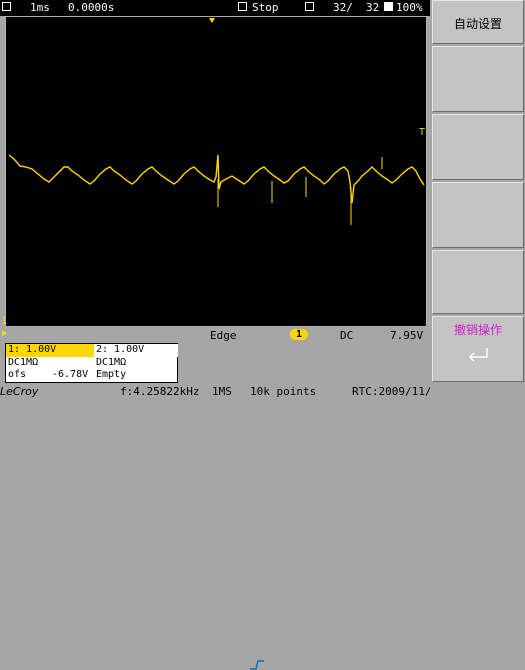  What do you see at coordinates (120, 349) in the screenshot?
I see `ch2-header: 2: 1.00V` at bounding box center [120, 349].